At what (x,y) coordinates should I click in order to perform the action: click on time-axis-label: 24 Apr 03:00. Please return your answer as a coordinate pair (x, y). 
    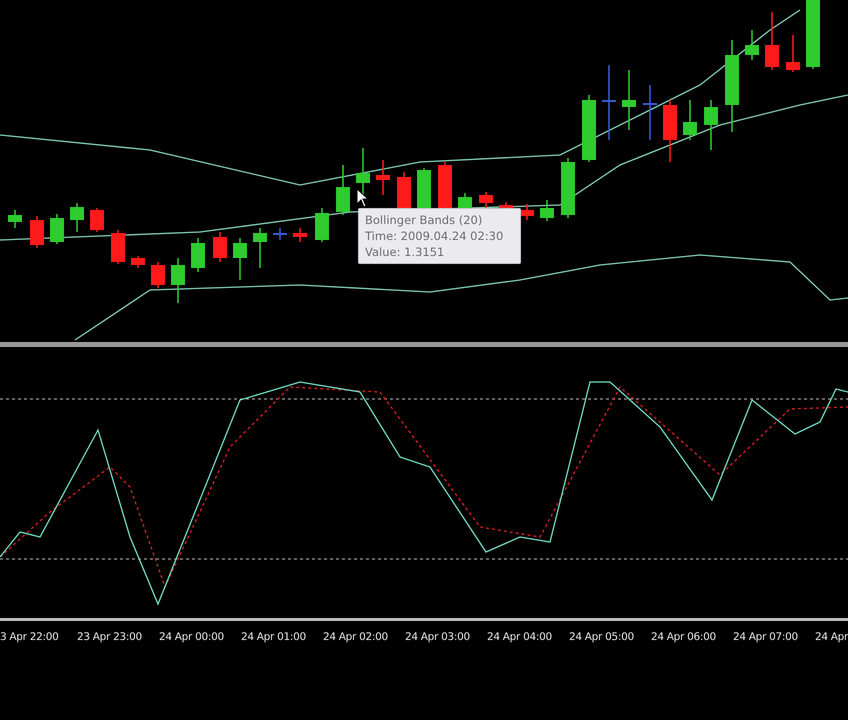
    Looking at the image, I should click on (438, 637).